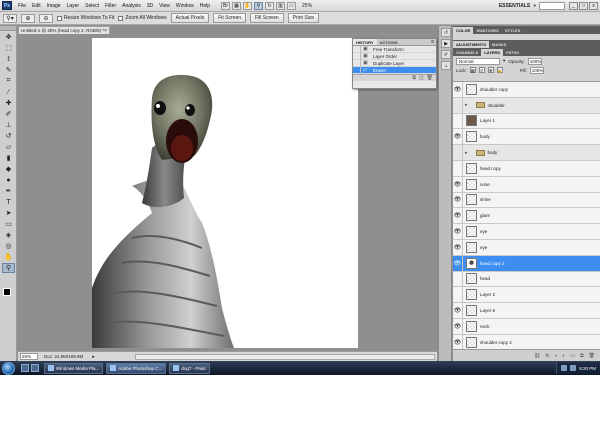  I want to click on tab-layers: LAYERS, so click(492, 52).